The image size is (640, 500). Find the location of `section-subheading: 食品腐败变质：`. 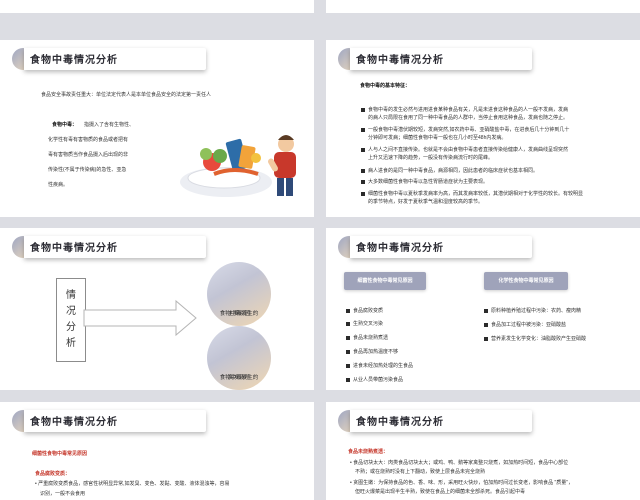

section-subheading: 食品腐败变质： is located at coordinates (53, 474).